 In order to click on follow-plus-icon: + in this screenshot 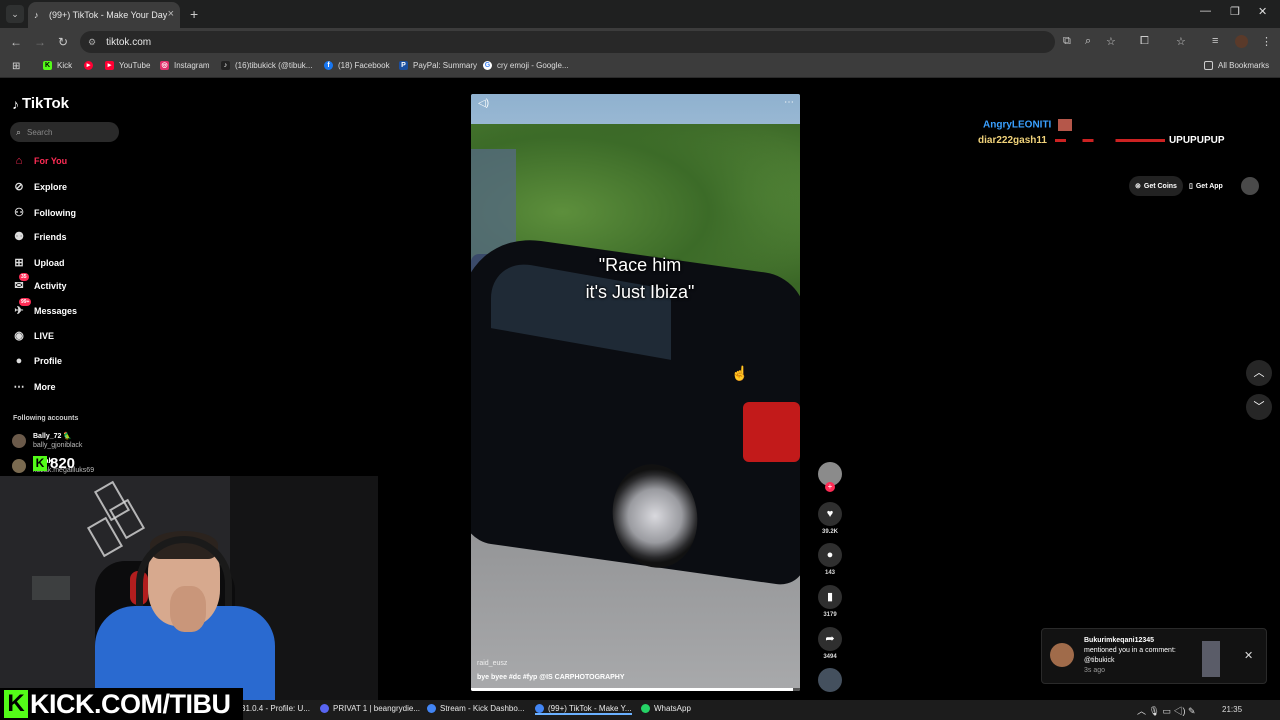, I will do `click(830, 487)`.